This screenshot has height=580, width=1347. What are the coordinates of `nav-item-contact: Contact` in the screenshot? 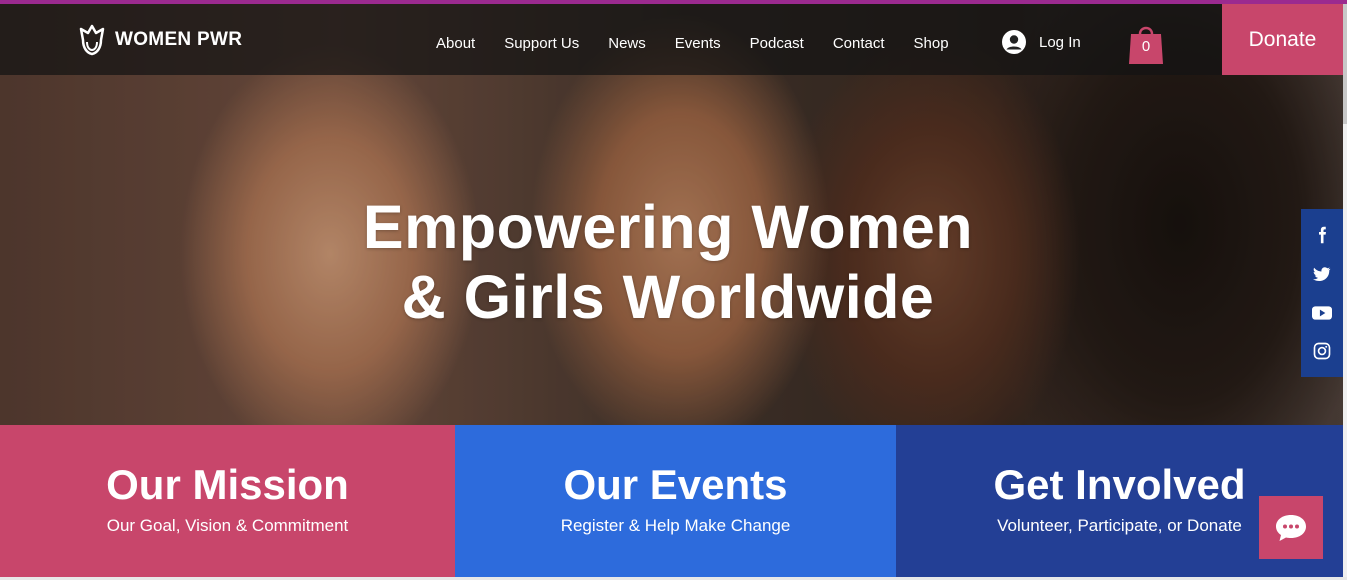 It's located at (859, 43).